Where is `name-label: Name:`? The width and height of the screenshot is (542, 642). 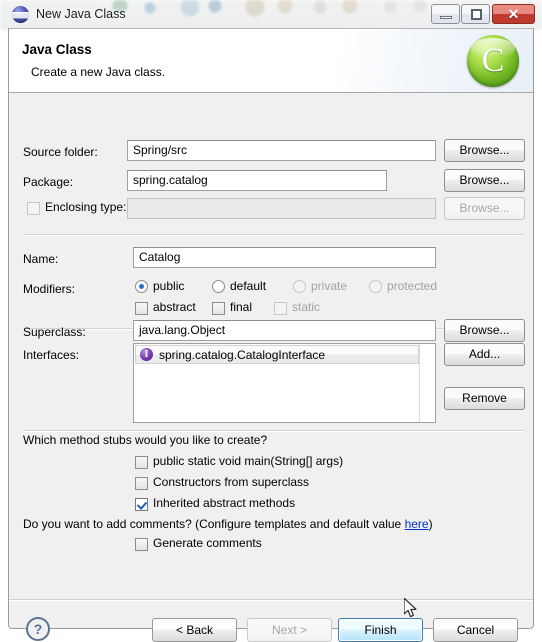 name-label: Name: is located at coordinates (41, 259).